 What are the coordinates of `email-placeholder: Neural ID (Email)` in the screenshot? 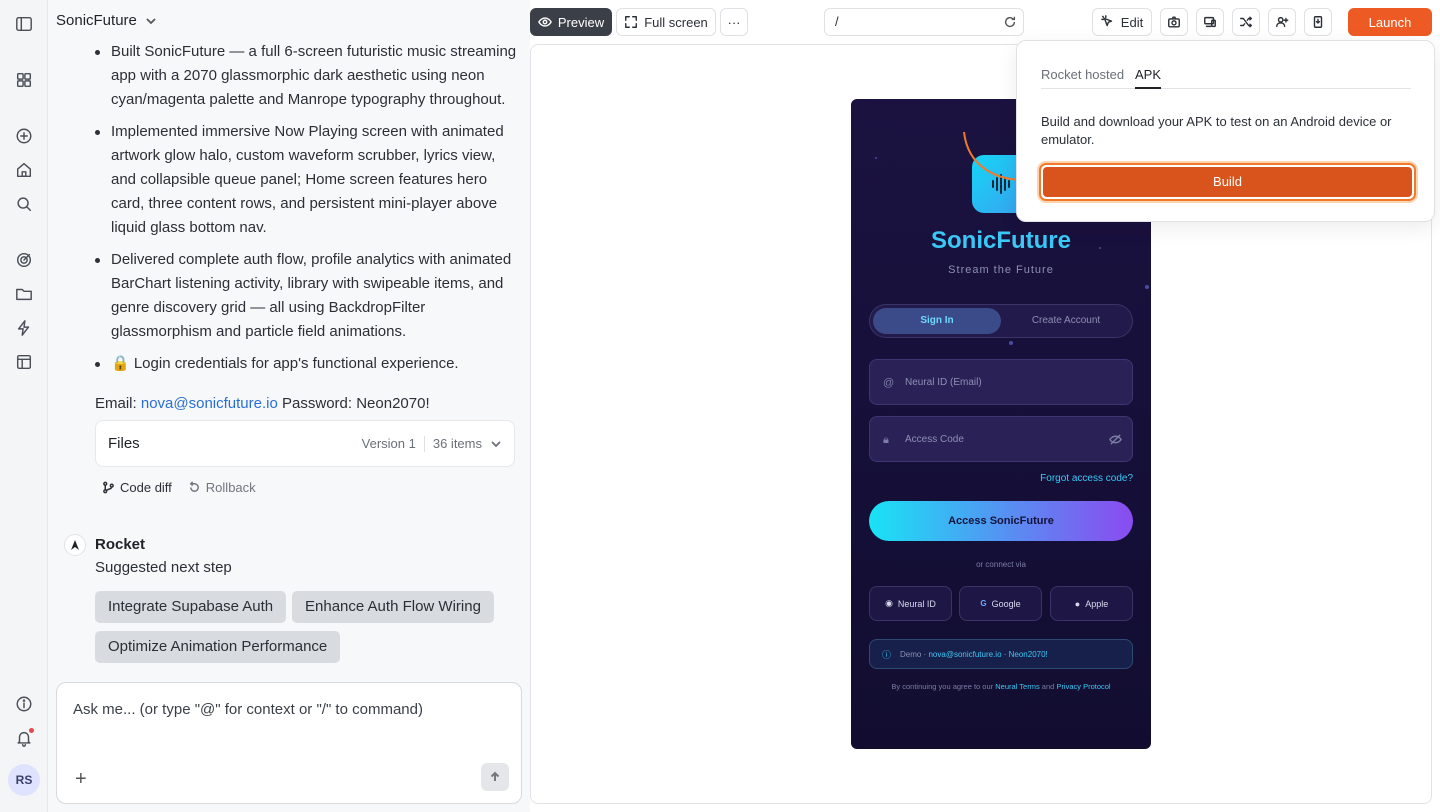 It's located at (943, 382).